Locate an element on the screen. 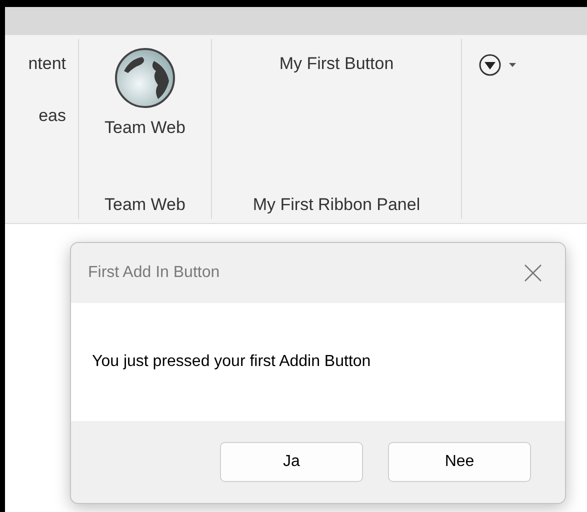 The height and width of the screenshot is (512, 587). caret-icon is located at coordinates (512, 65).